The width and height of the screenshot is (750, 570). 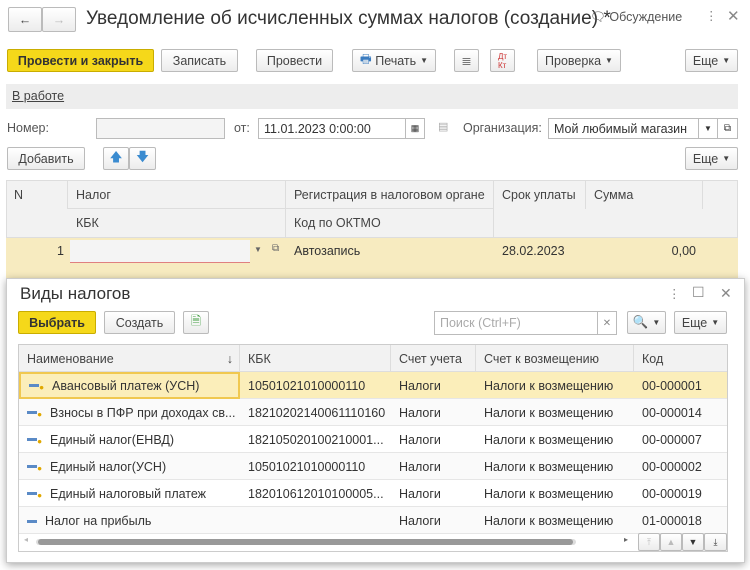 I want to click on journal-button: ≣, so click(x=466, y=60).